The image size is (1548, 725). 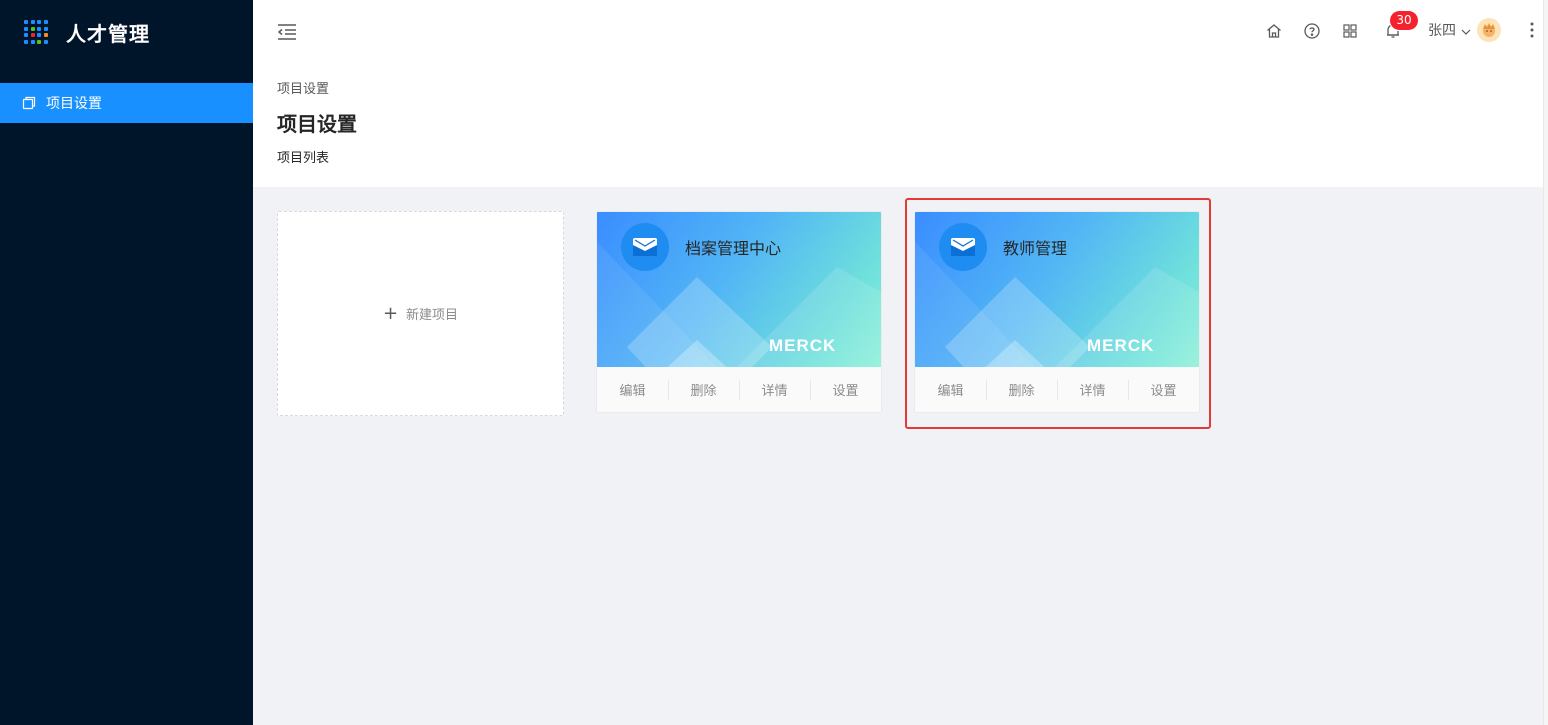 I want to click on breadcrumb: 项目设置, so click(x=303, y=87).